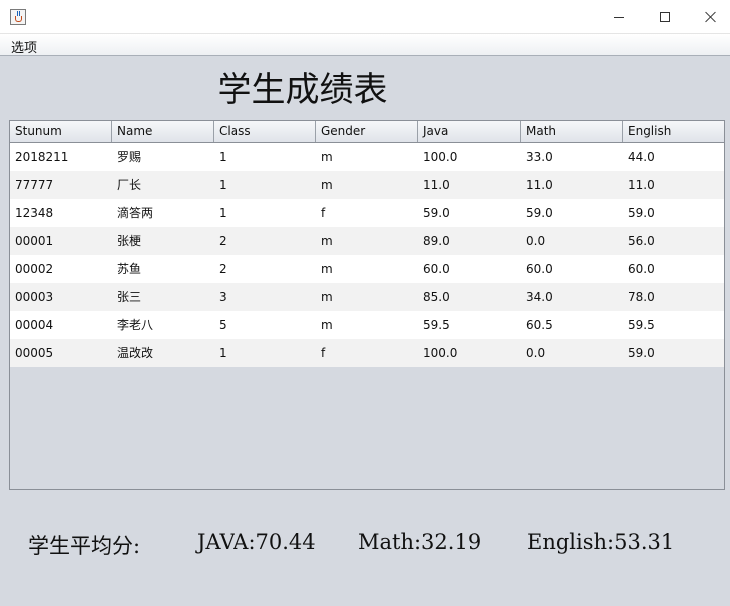 The image size is (730, 606). I want to click on maximize-icon, so click(665, 17).